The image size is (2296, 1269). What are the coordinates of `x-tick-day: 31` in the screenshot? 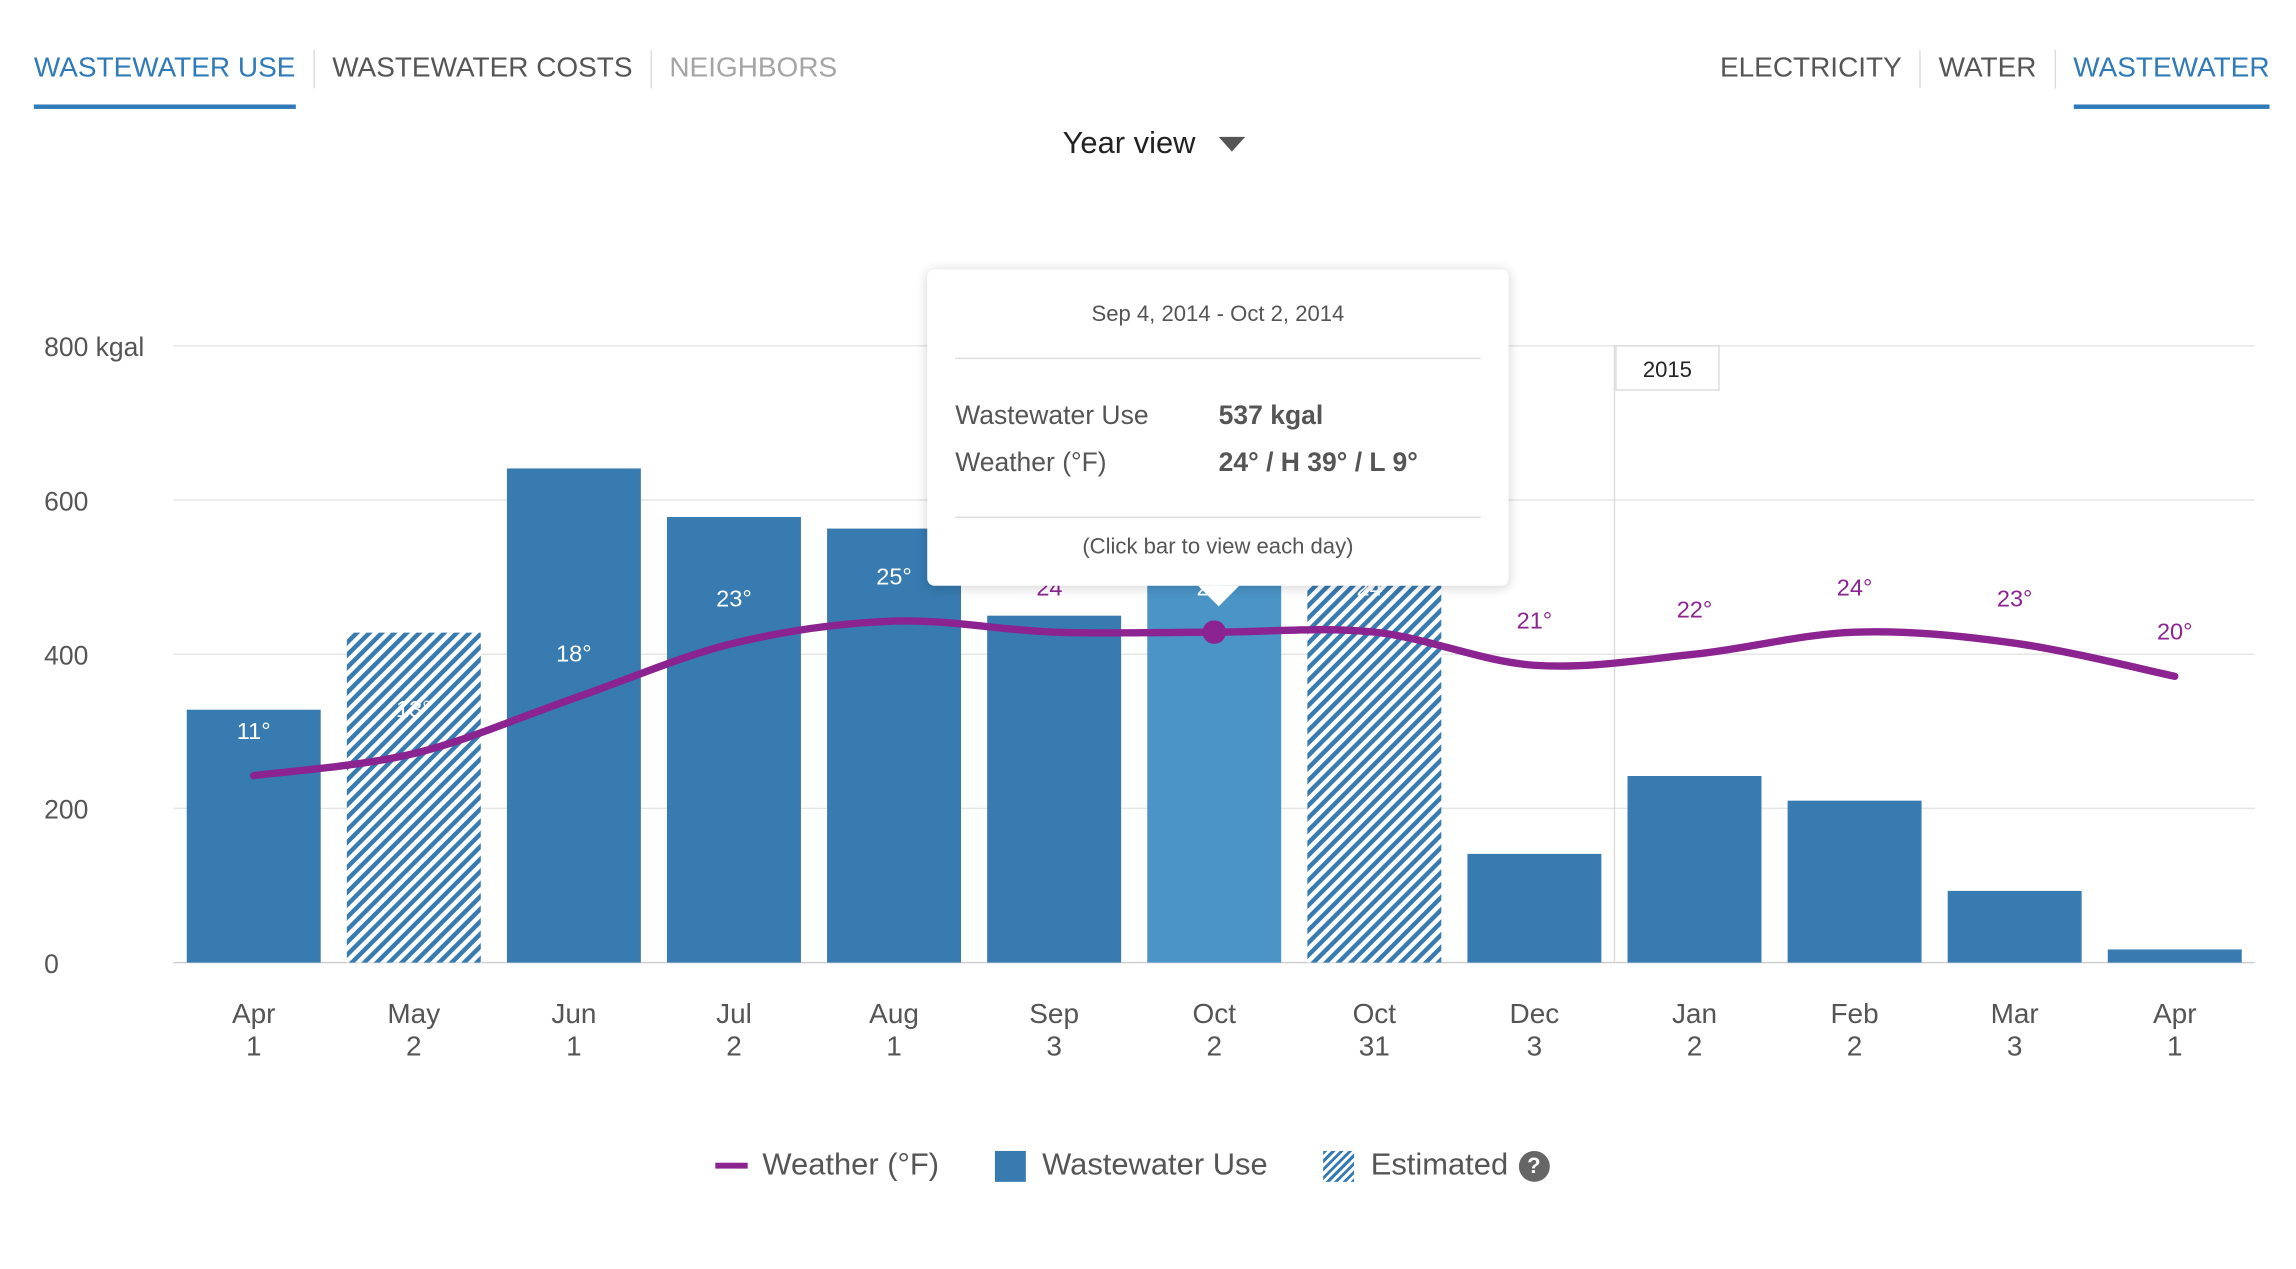 It's located at (1374, 1045).